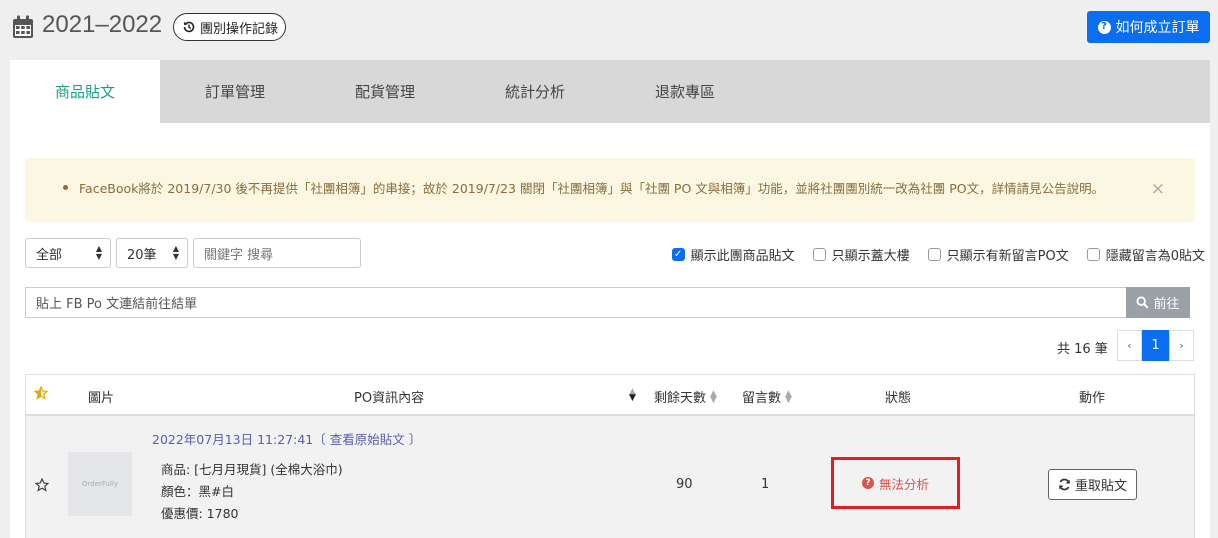 The image size is (1218, 538). I want to click on history-button: 團別操作記錄, so click(229, 27).